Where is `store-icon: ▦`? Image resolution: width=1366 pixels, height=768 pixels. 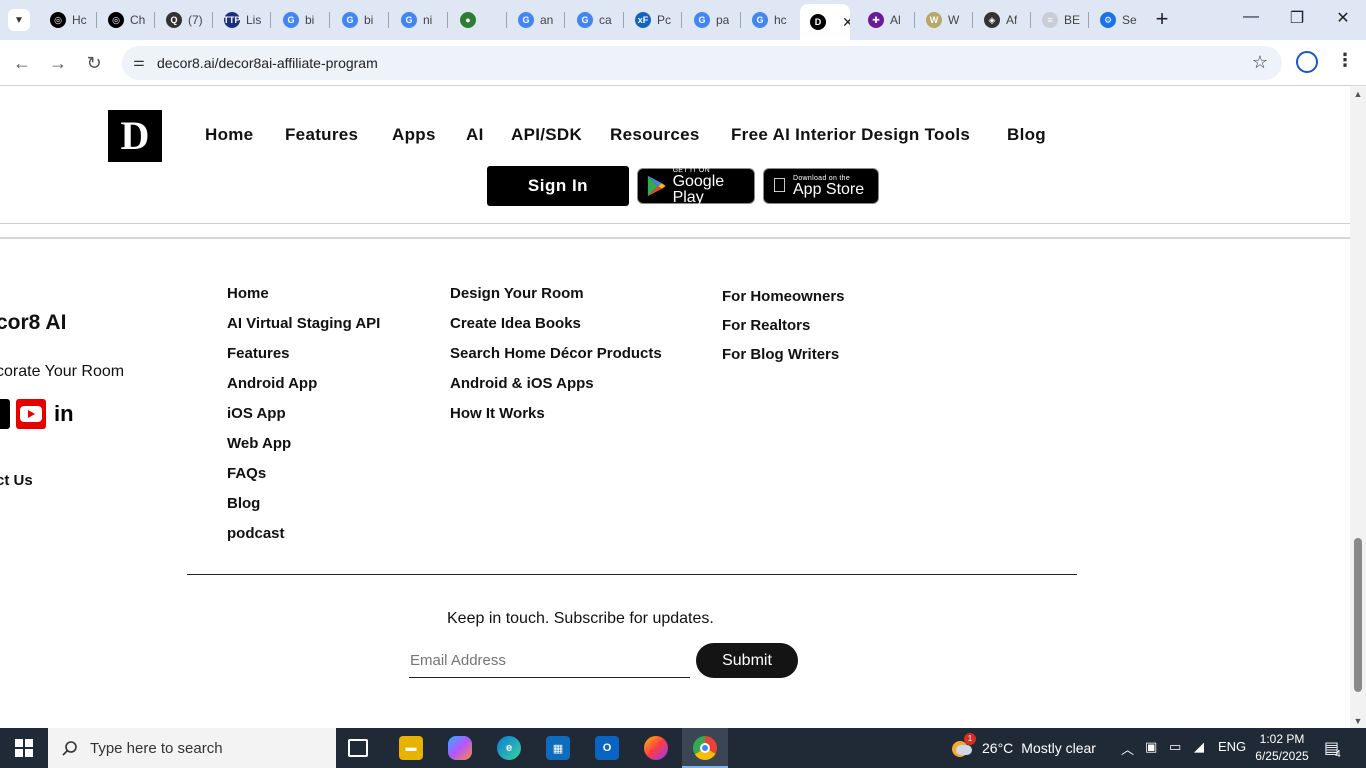
store-icon: ▦ is located at coordinates (558, 748).